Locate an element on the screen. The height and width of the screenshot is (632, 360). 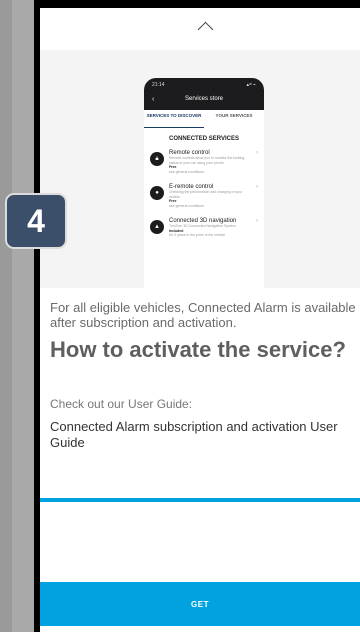
mock-section-title: CONNECTED SERVICES is located at coordinates (204, 139).